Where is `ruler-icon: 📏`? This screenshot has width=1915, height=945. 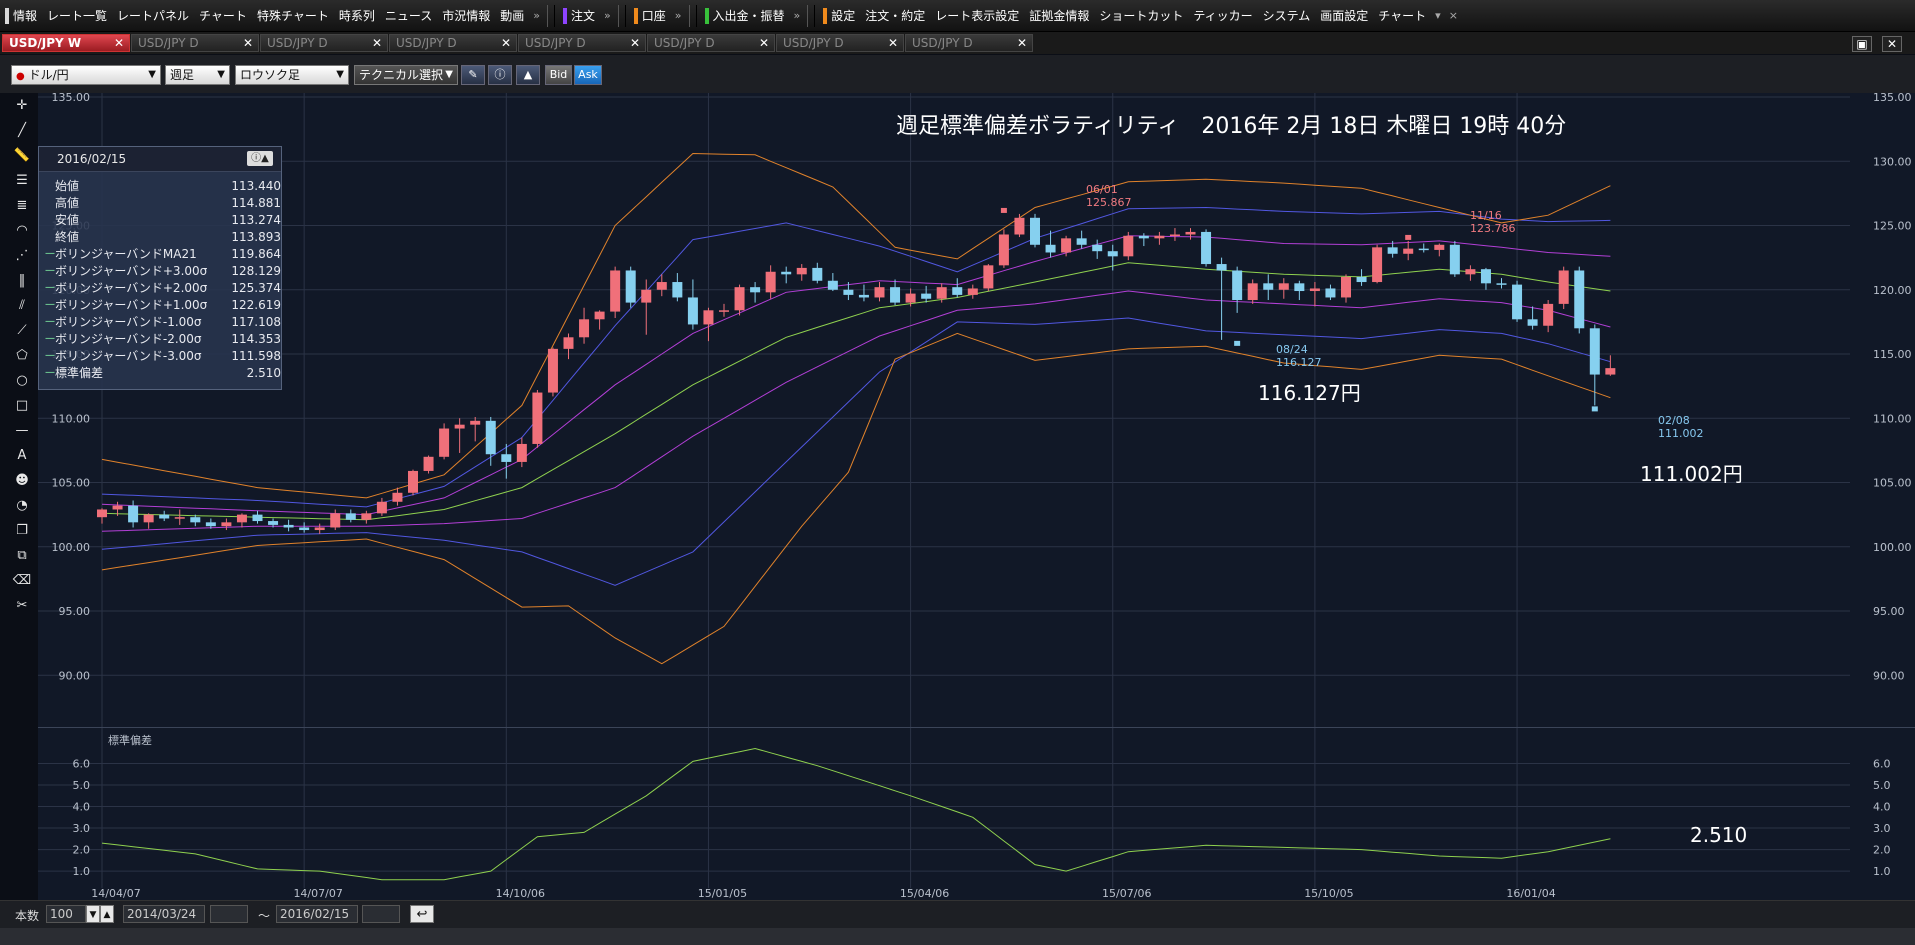
ruler-icon: 📏 is located at coordinates (22, 156).